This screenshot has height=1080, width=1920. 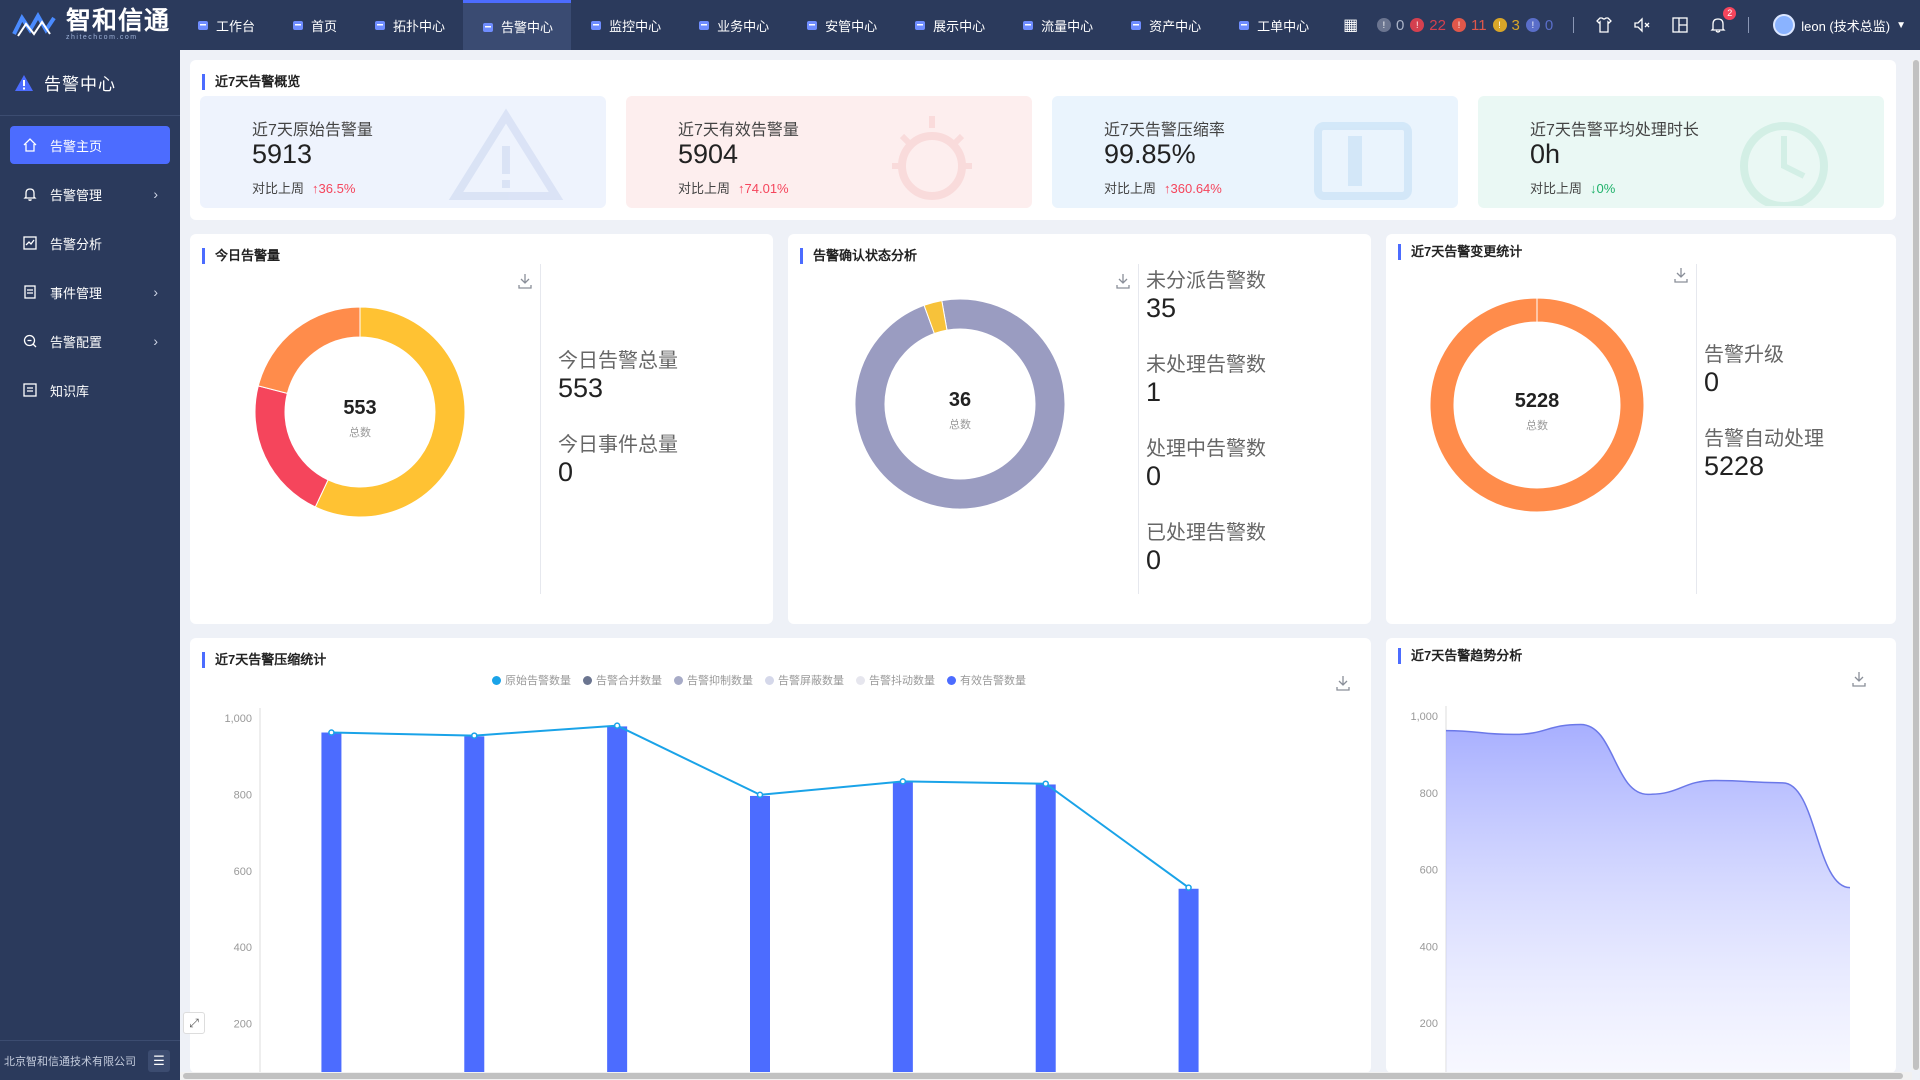 I want to click on kpi-change: ↑360.64%, so click(x=1193, y=188).